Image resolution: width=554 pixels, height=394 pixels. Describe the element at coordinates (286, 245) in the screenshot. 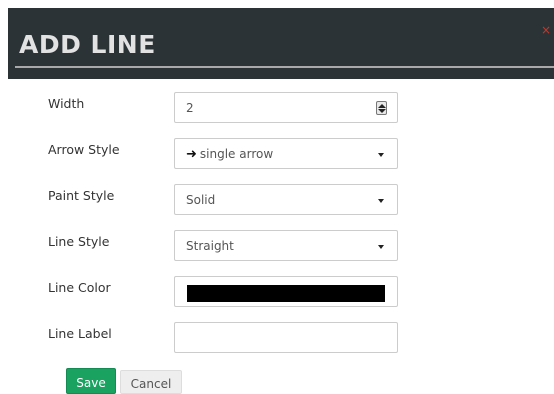

I see `line-style-select: Straight` at that location.